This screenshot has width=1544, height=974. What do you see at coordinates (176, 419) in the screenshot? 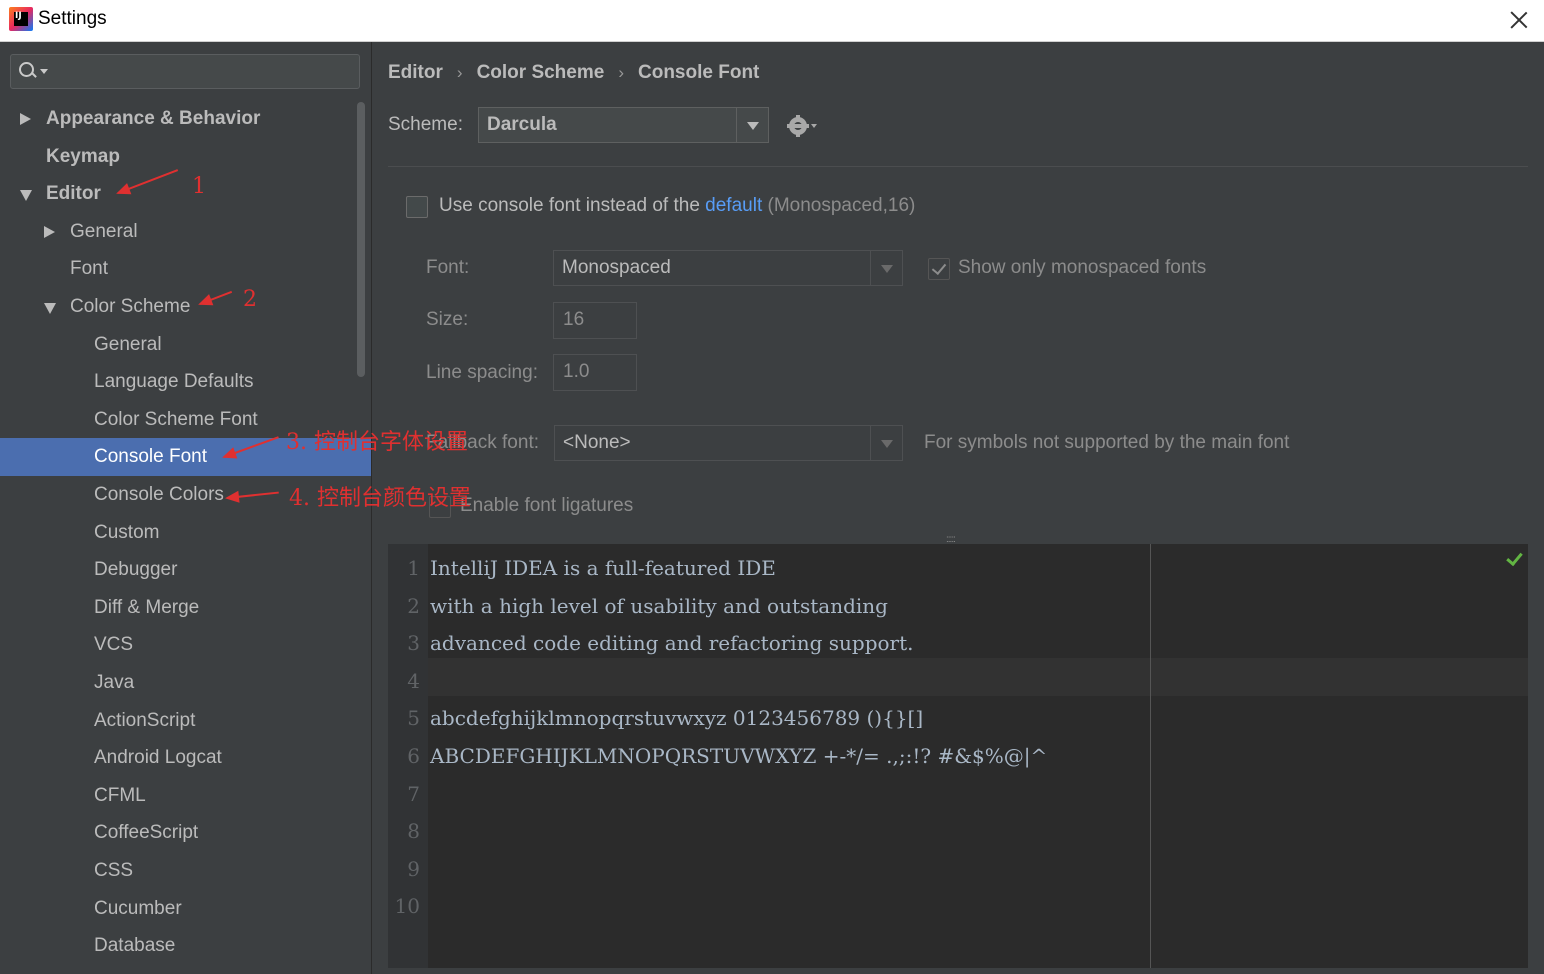
I see `sidebar-item-label: Color Scheme Font` at bounding box center [176, 419].